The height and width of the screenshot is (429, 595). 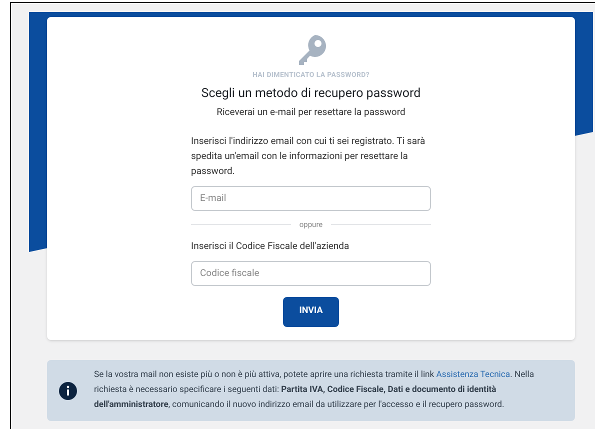 I want to click on tax-code-field: Codice fiscale, so click(x=311, y=273).